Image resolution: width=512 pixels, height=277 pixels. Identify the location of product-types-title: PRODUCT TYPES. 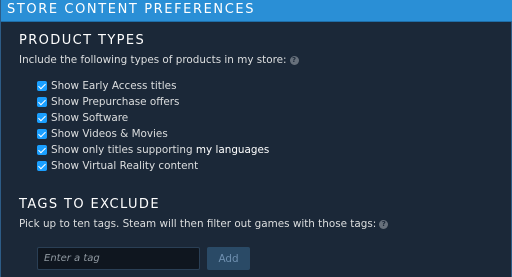
(82, 40).